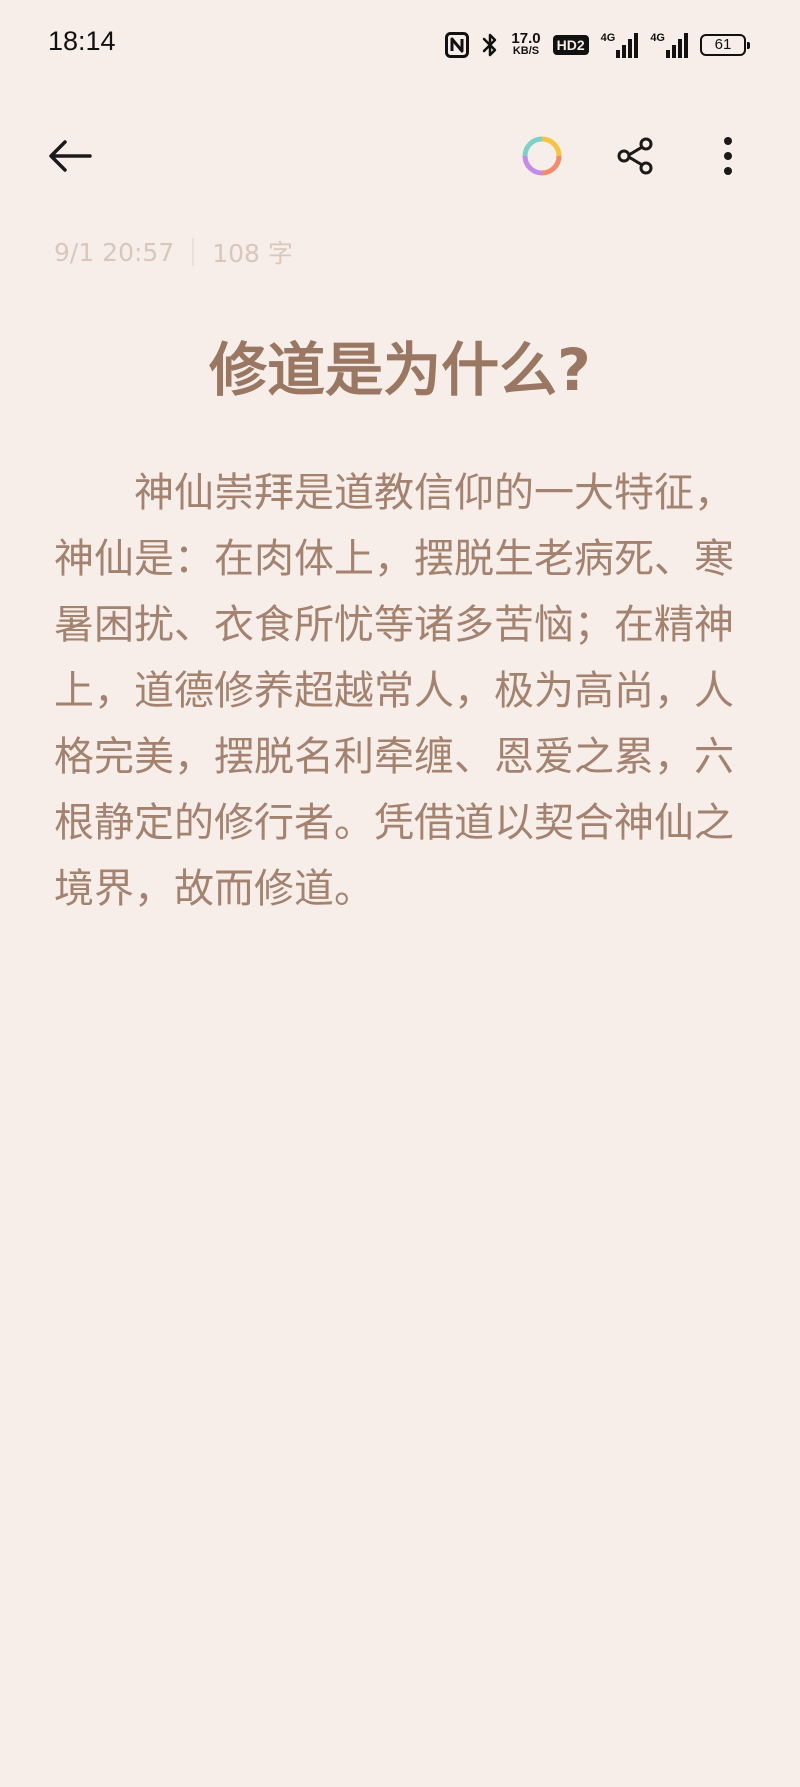 The image size is (800, 1787). I want to click on back-button, so click(70, 156).